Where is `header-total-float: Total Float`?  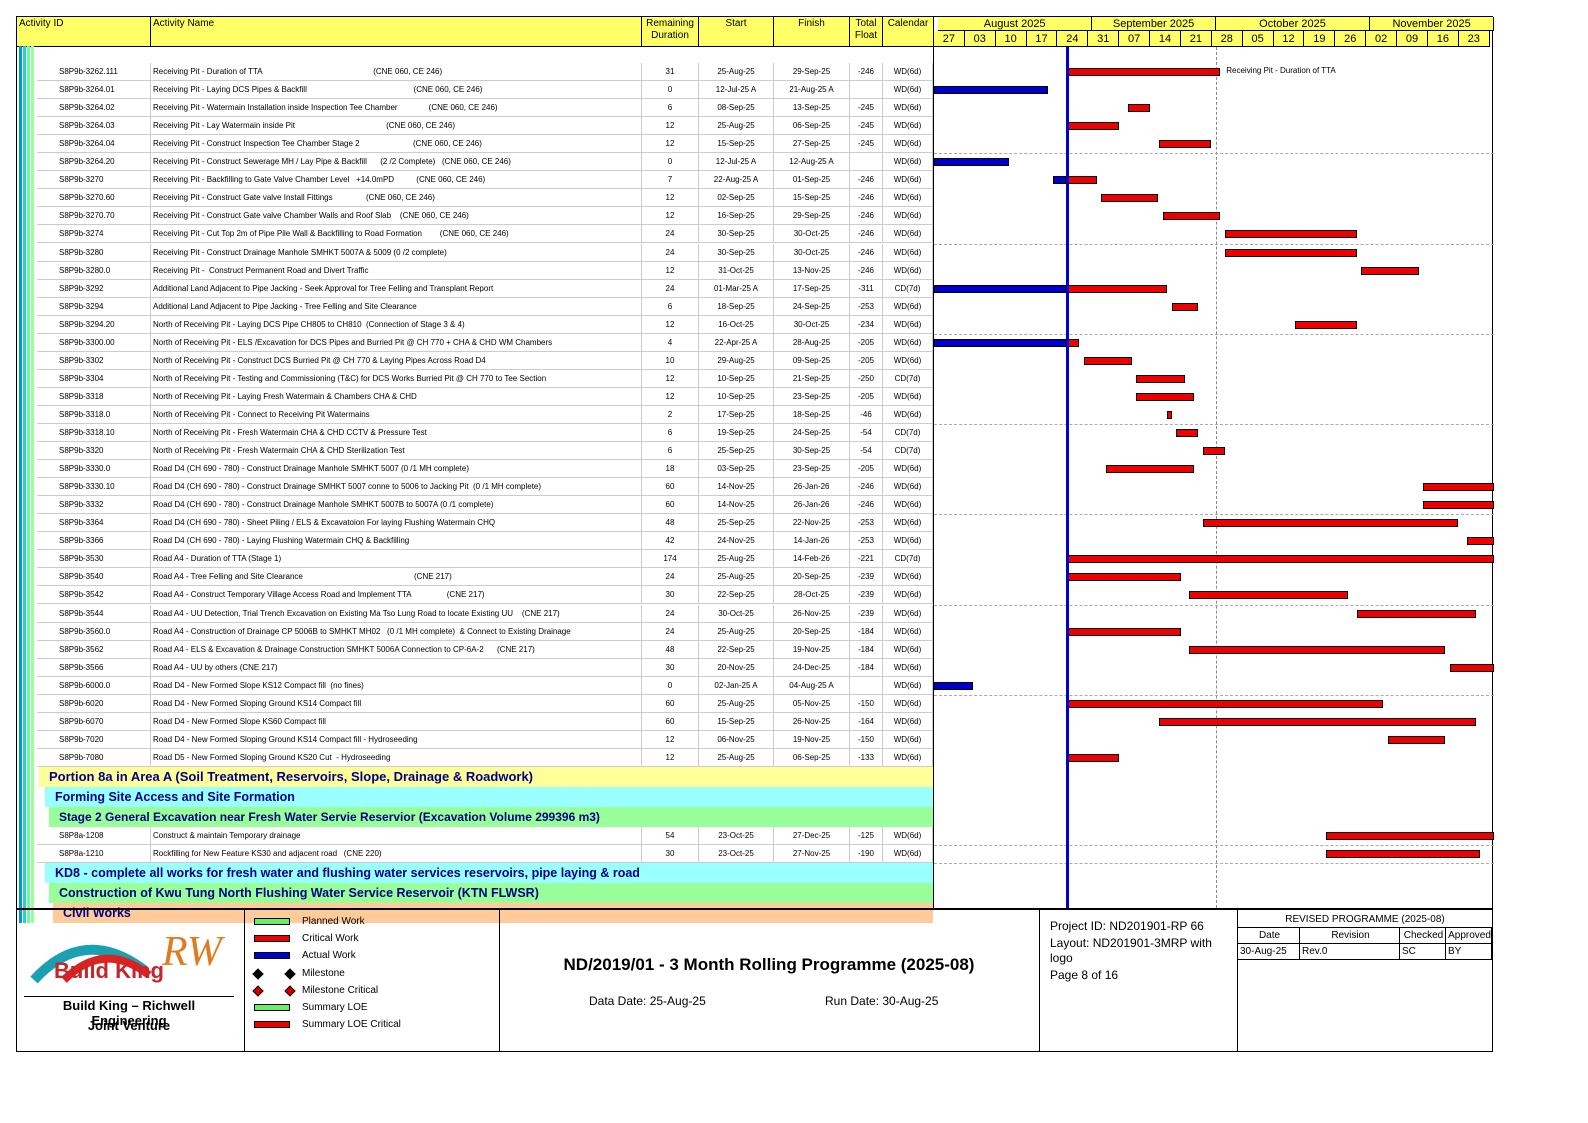
header-total-float: Total Float is located at coordinates (866, 31).